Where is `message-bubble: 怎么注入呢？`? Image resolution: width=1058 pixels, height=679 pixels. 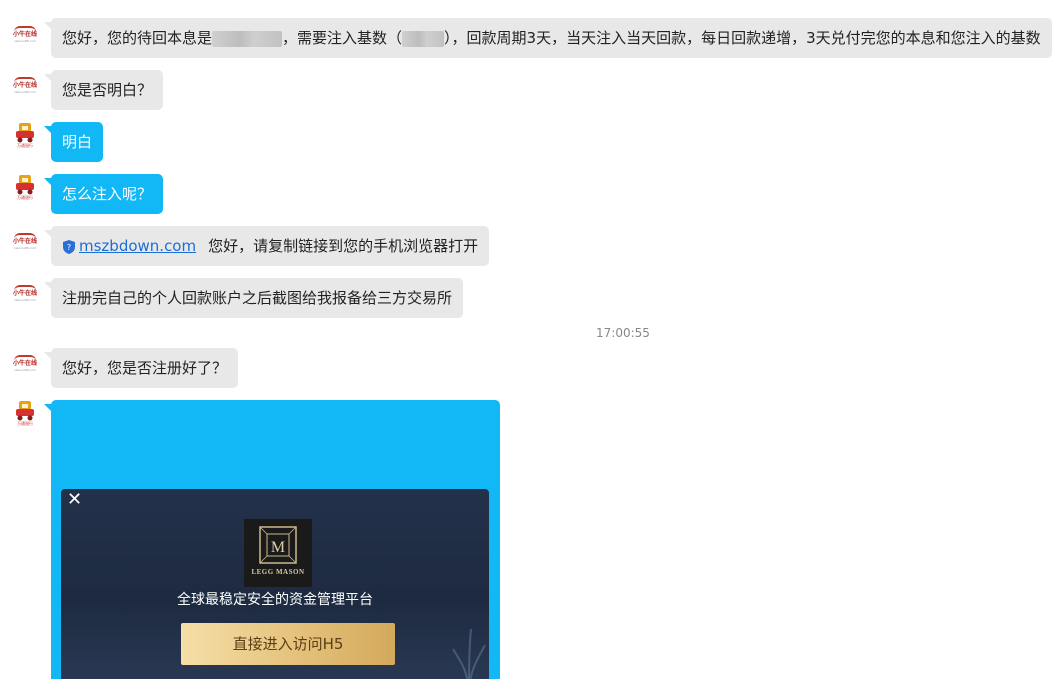 message-bubble: 怎么注入呢？ is located at coordinates (107, 194).